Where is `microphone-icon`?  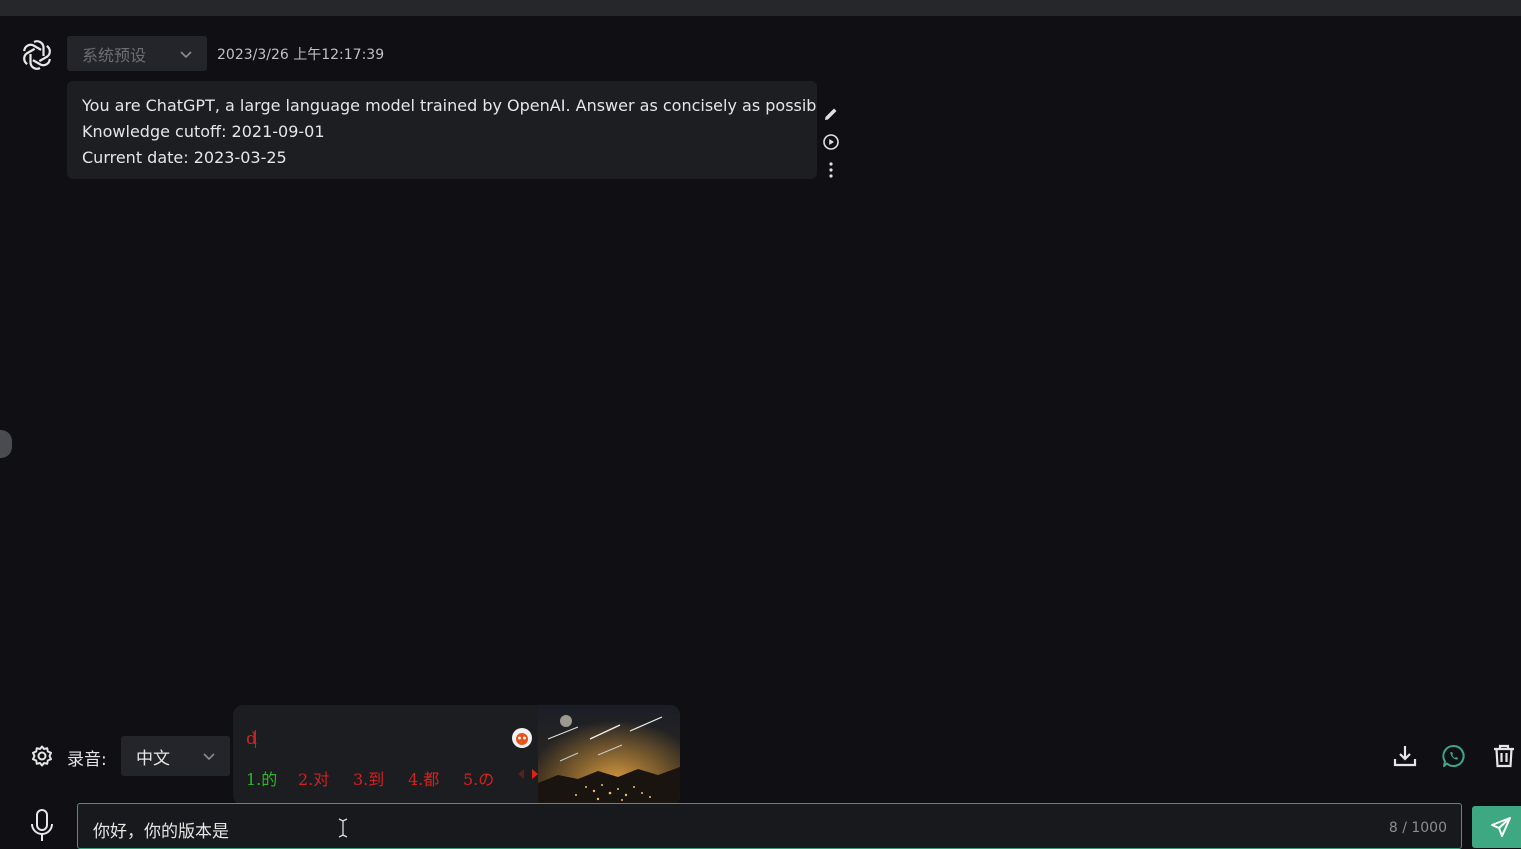 microphone-icon is located at coordinates (42, 826).